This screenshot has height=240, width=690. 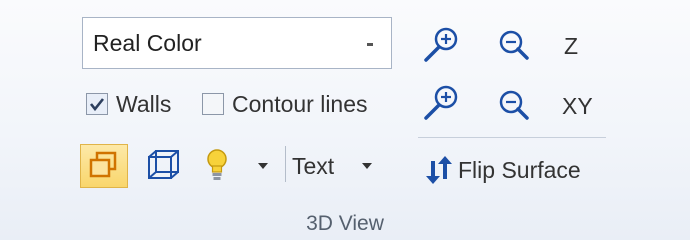 I want to click on checkmark-icon, so click(x=97, y=105).